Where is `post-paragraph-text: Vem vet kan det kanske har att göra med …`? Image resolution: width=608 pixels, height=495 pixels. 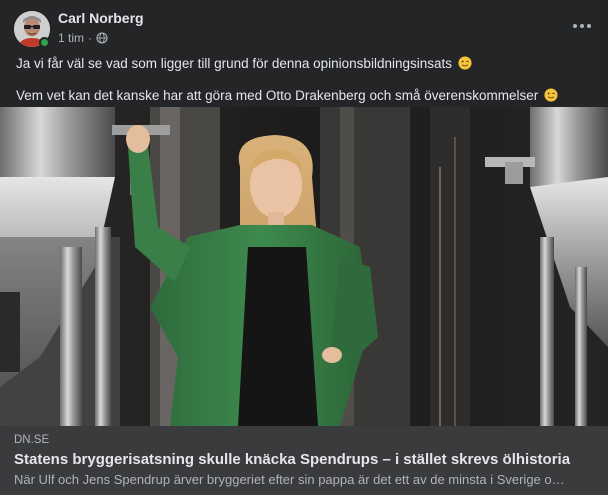
post-paragraph-text: Vem vet kan det kanske har att göra med … is located at coordinates (277, 95).